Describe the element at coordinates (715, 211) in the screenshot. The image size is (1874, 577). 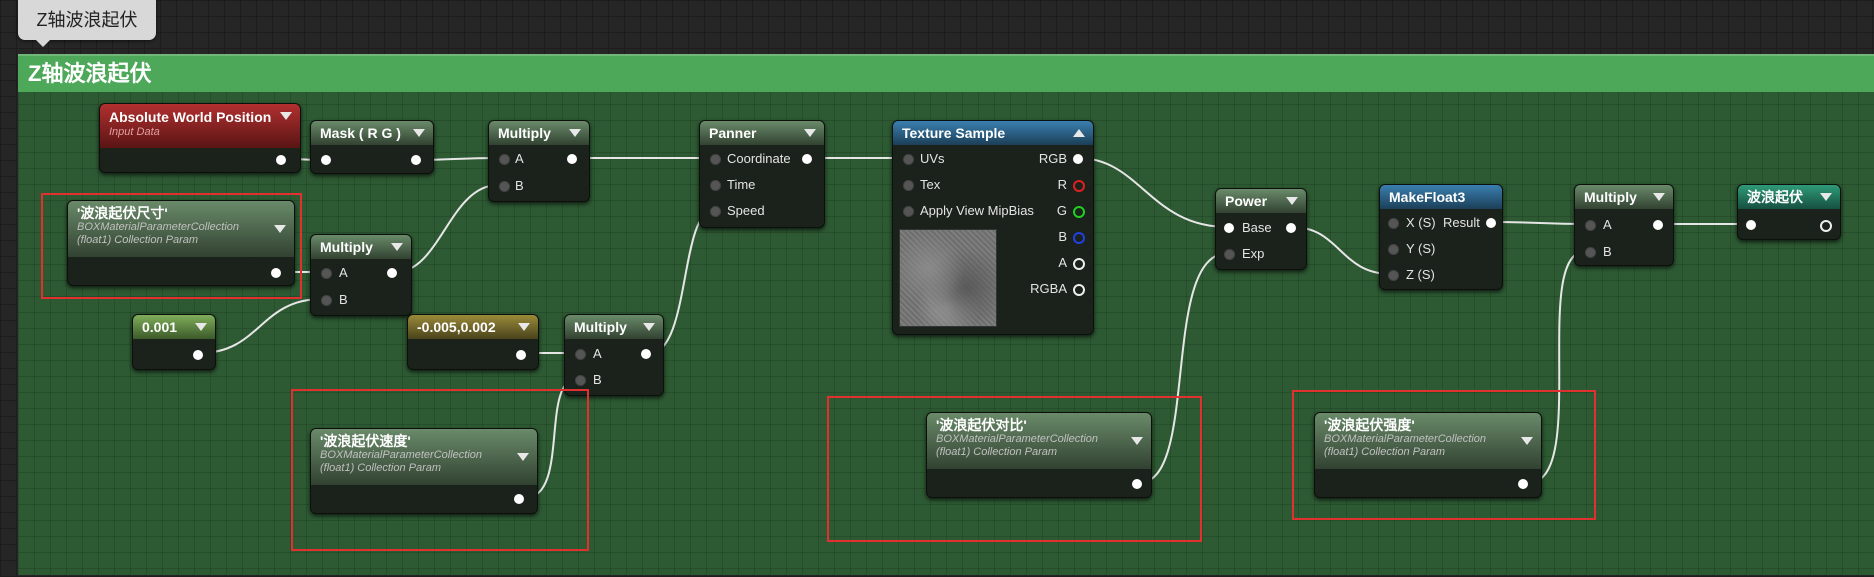
I see `speed-pin` at that location.